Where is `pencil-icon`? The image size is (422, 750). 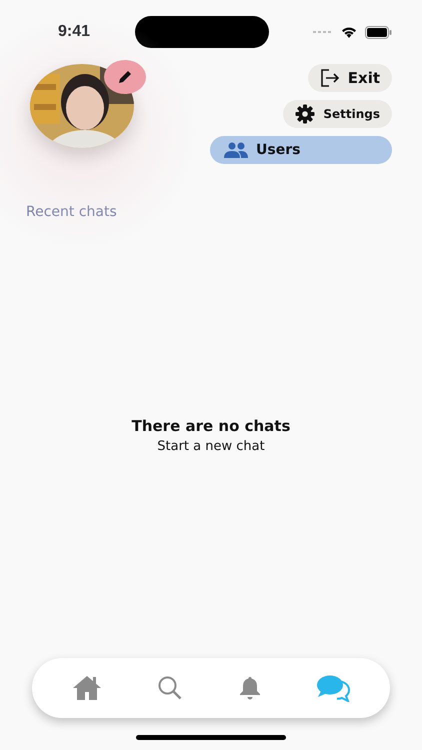 pencil-icon is located at coordinates (125, 77).